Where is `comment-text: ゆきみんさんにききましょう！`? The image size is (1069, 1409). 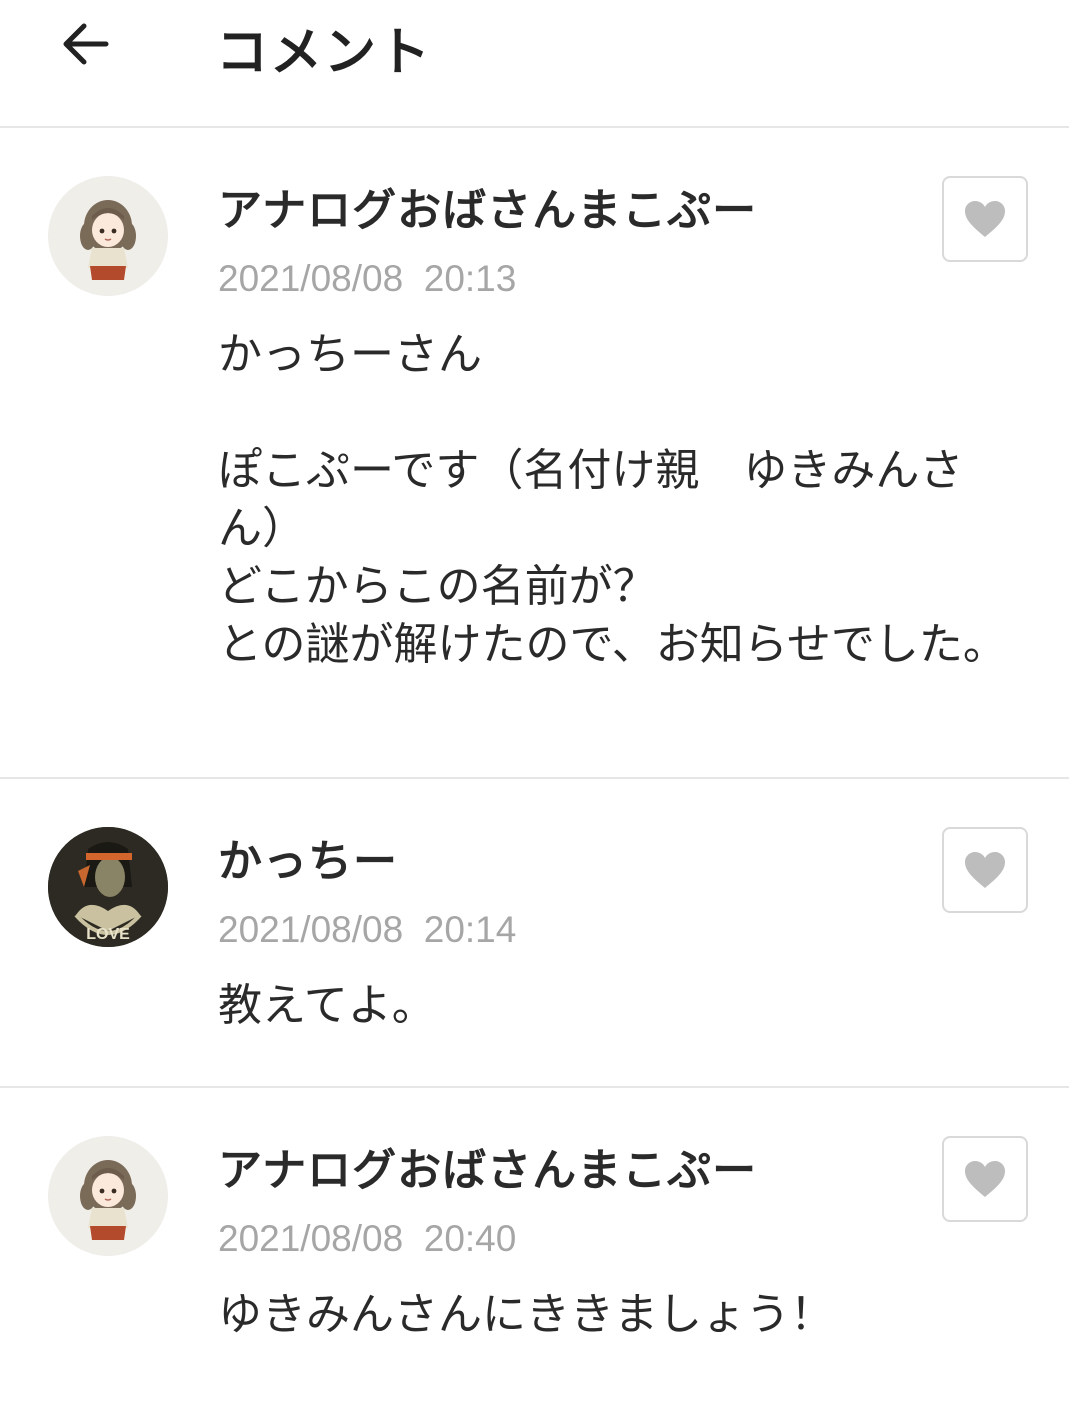 comment-text: ゆきみんさんにききましょう！ is located at coordinates (526, 1314).